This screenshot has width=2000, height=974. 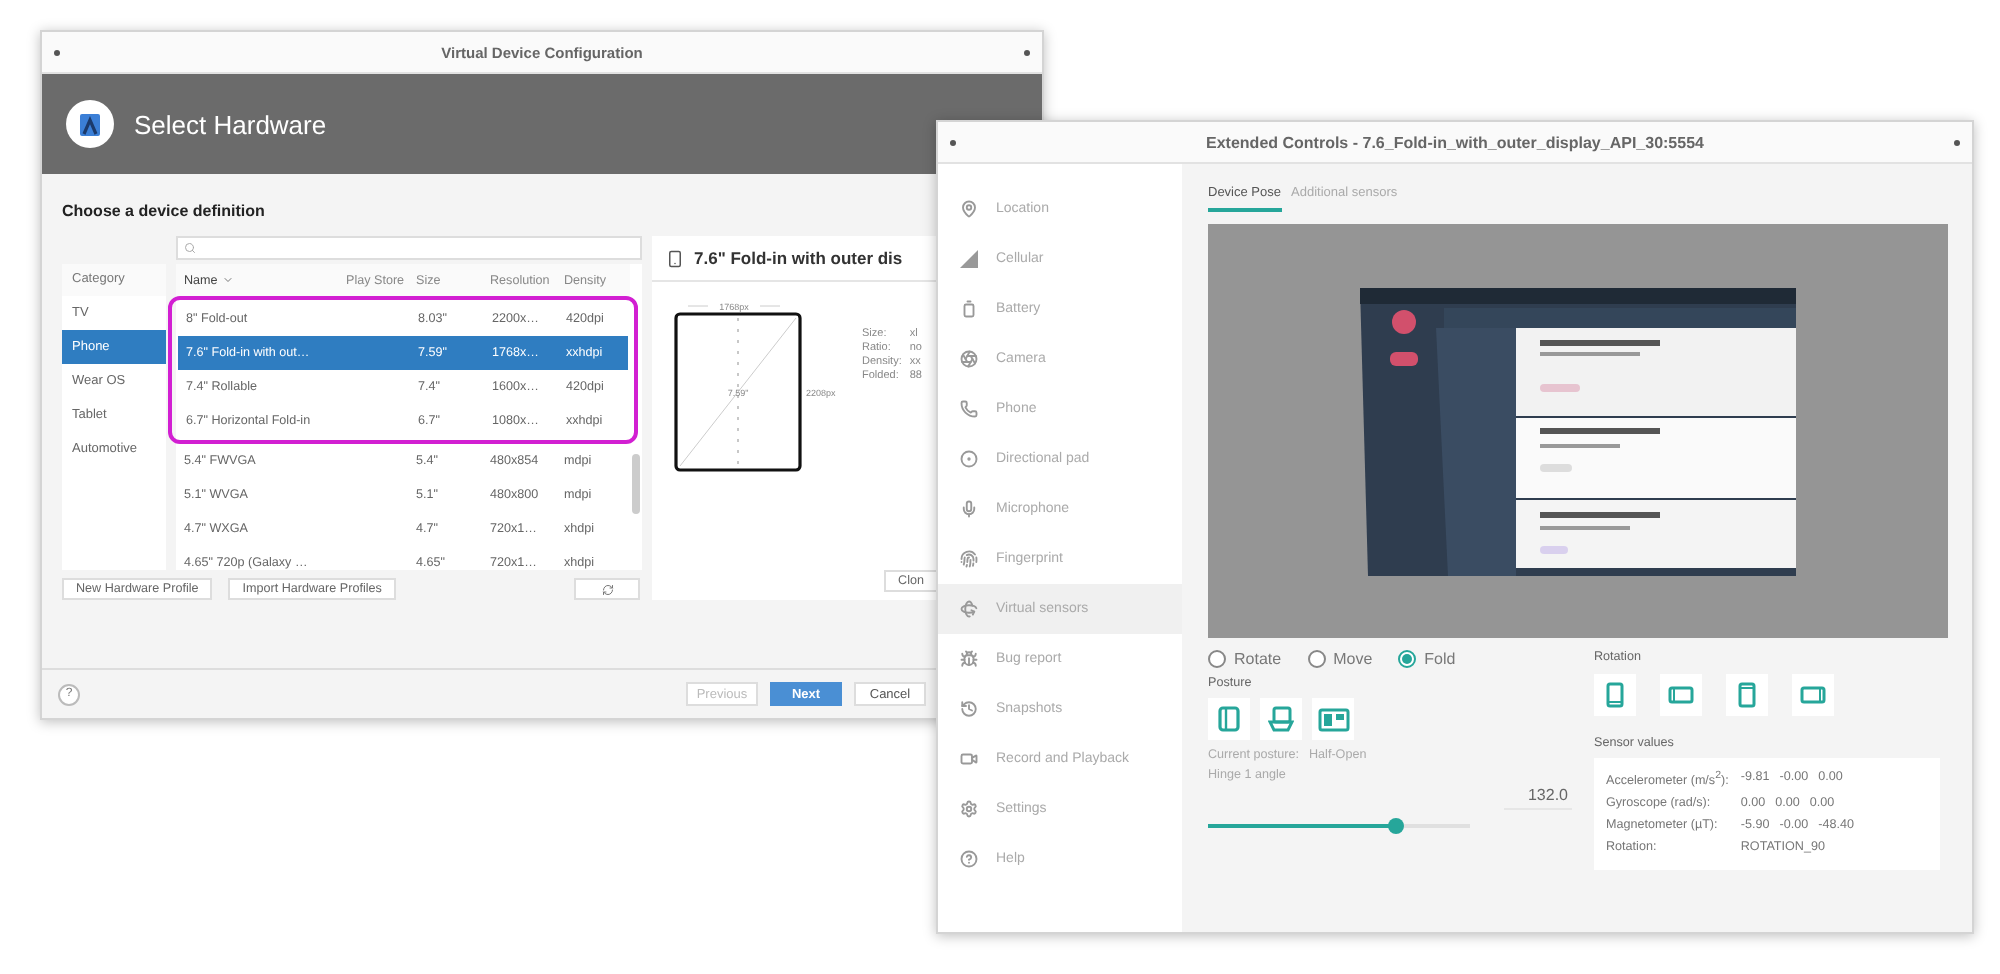 I want to click on mode-radio: Move, so click(x=1340, y=659).